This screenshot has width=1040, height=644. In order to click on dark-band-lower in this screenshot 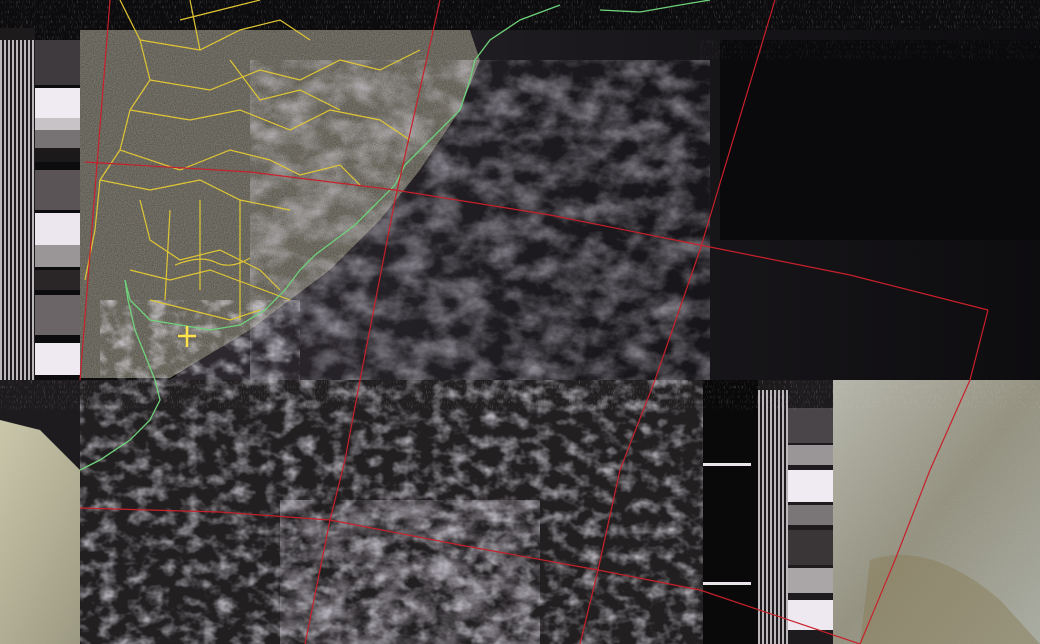, I will do `click(730, 512)`.